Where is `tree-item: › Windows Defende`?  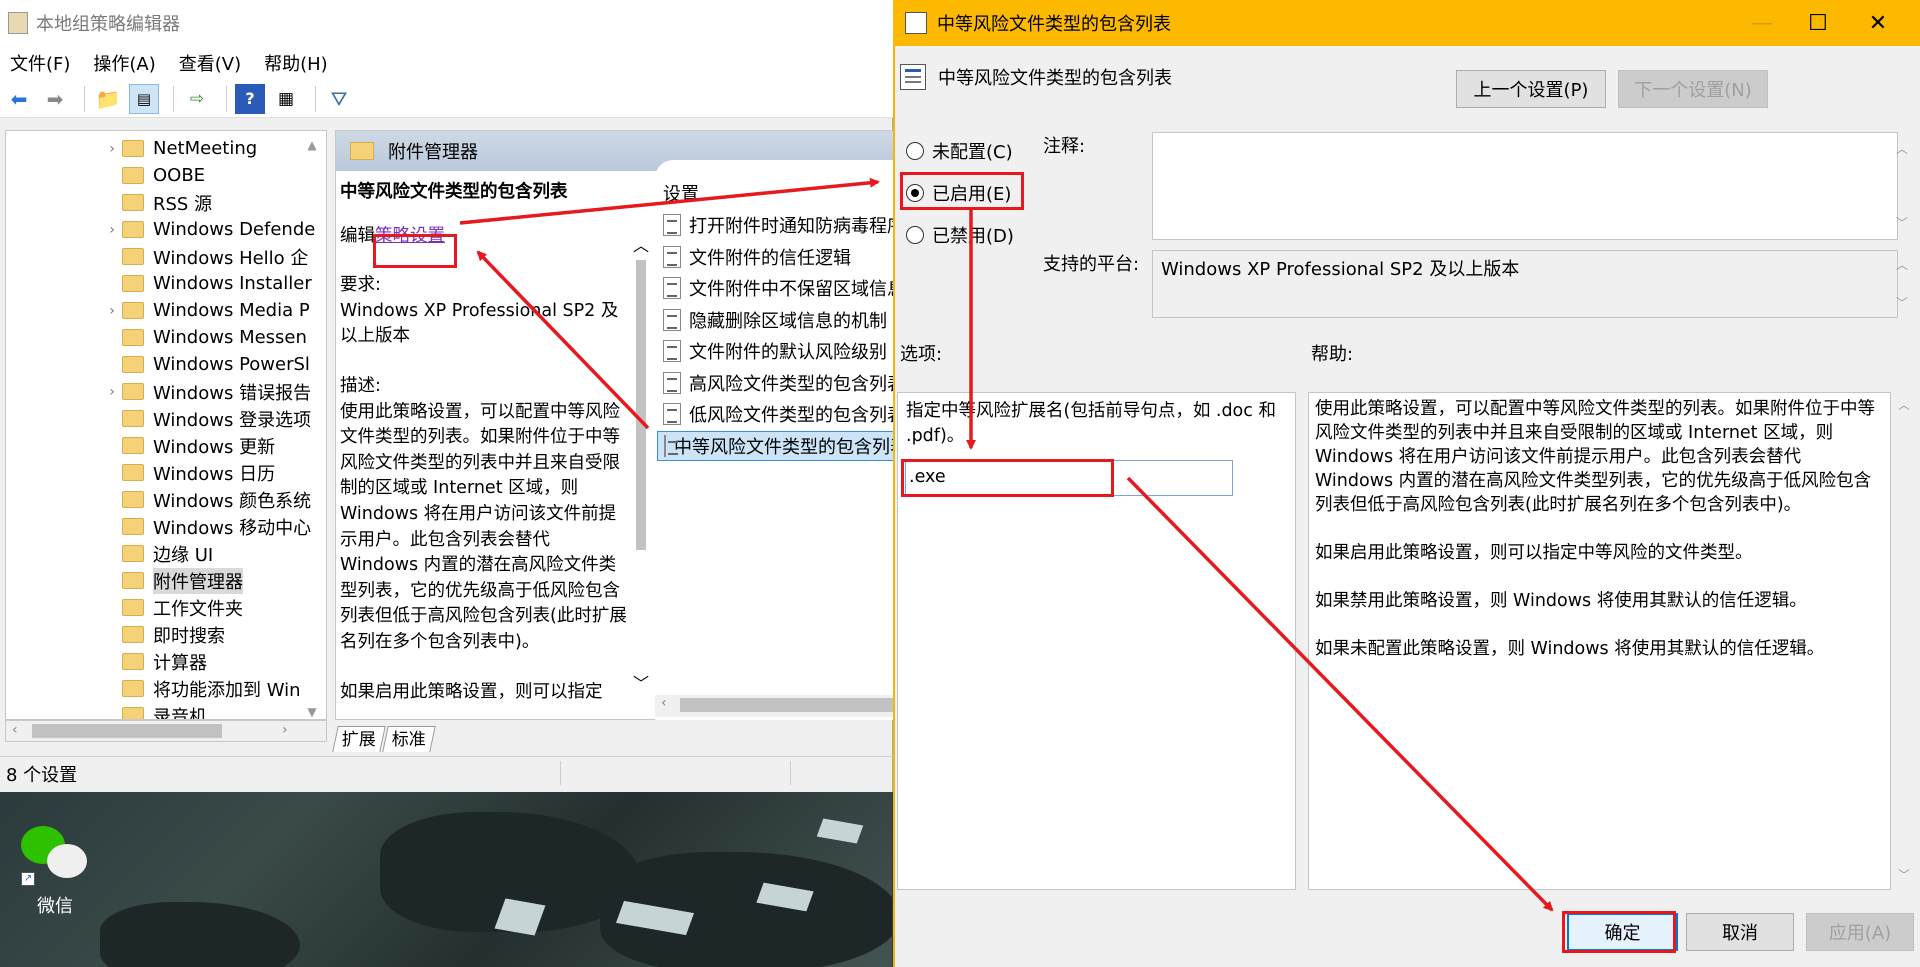
tree-item: › Windows Defende is located at coordinates (160, 229).